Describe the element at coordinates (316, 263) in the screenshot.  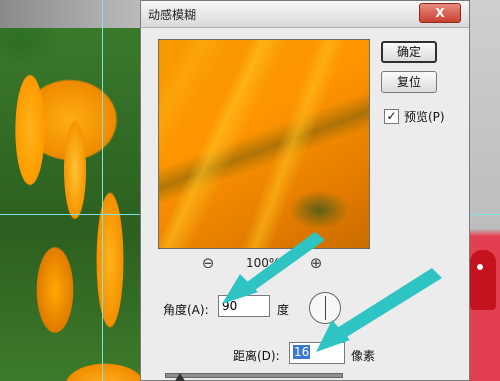
I see `zoom-in-icon: ⊕` at that location.